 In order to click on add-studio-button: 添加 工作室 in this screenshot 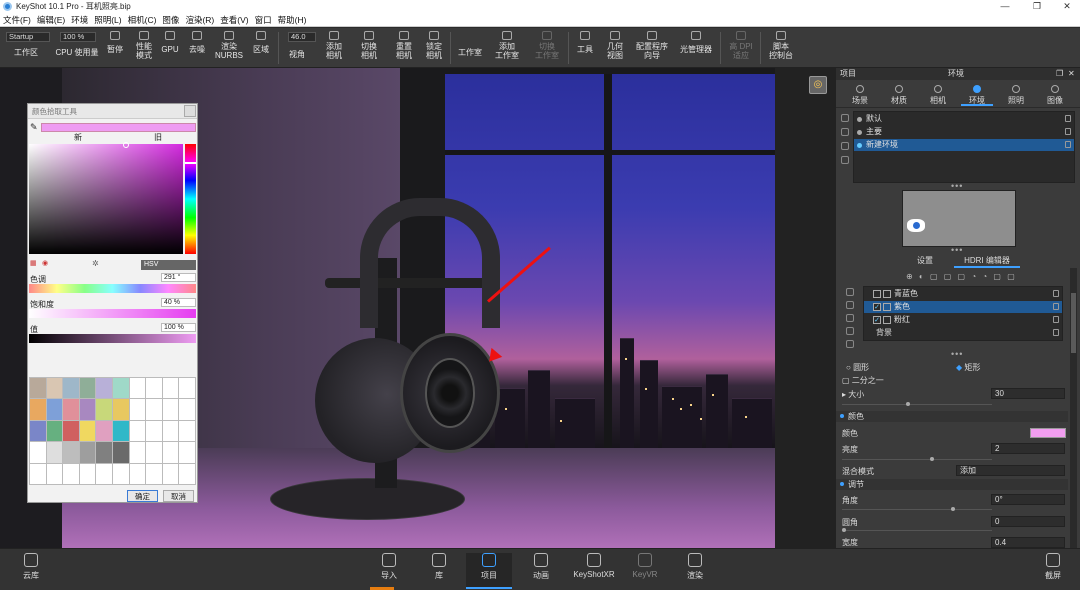, I will do `click(507, 48)`.